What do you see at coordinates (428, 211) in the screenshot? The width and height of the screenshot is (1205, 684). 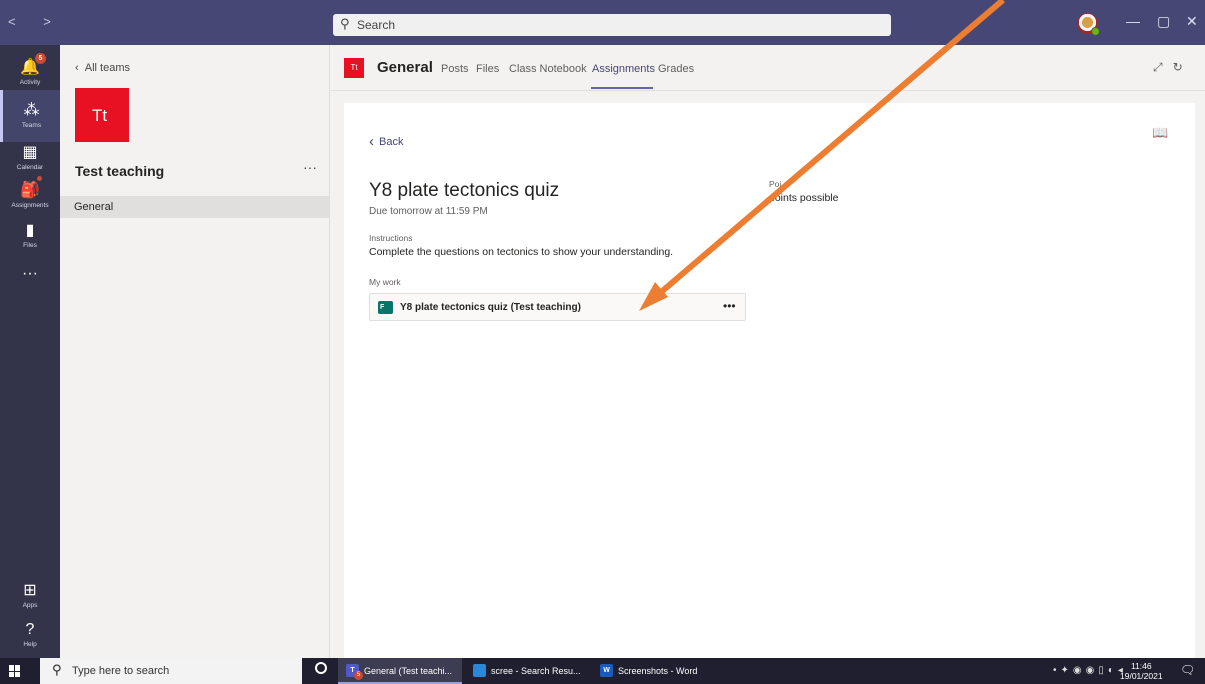 I see `due-date: Due tomorrow at 11:59 PM` at bounding box center [428, 211].